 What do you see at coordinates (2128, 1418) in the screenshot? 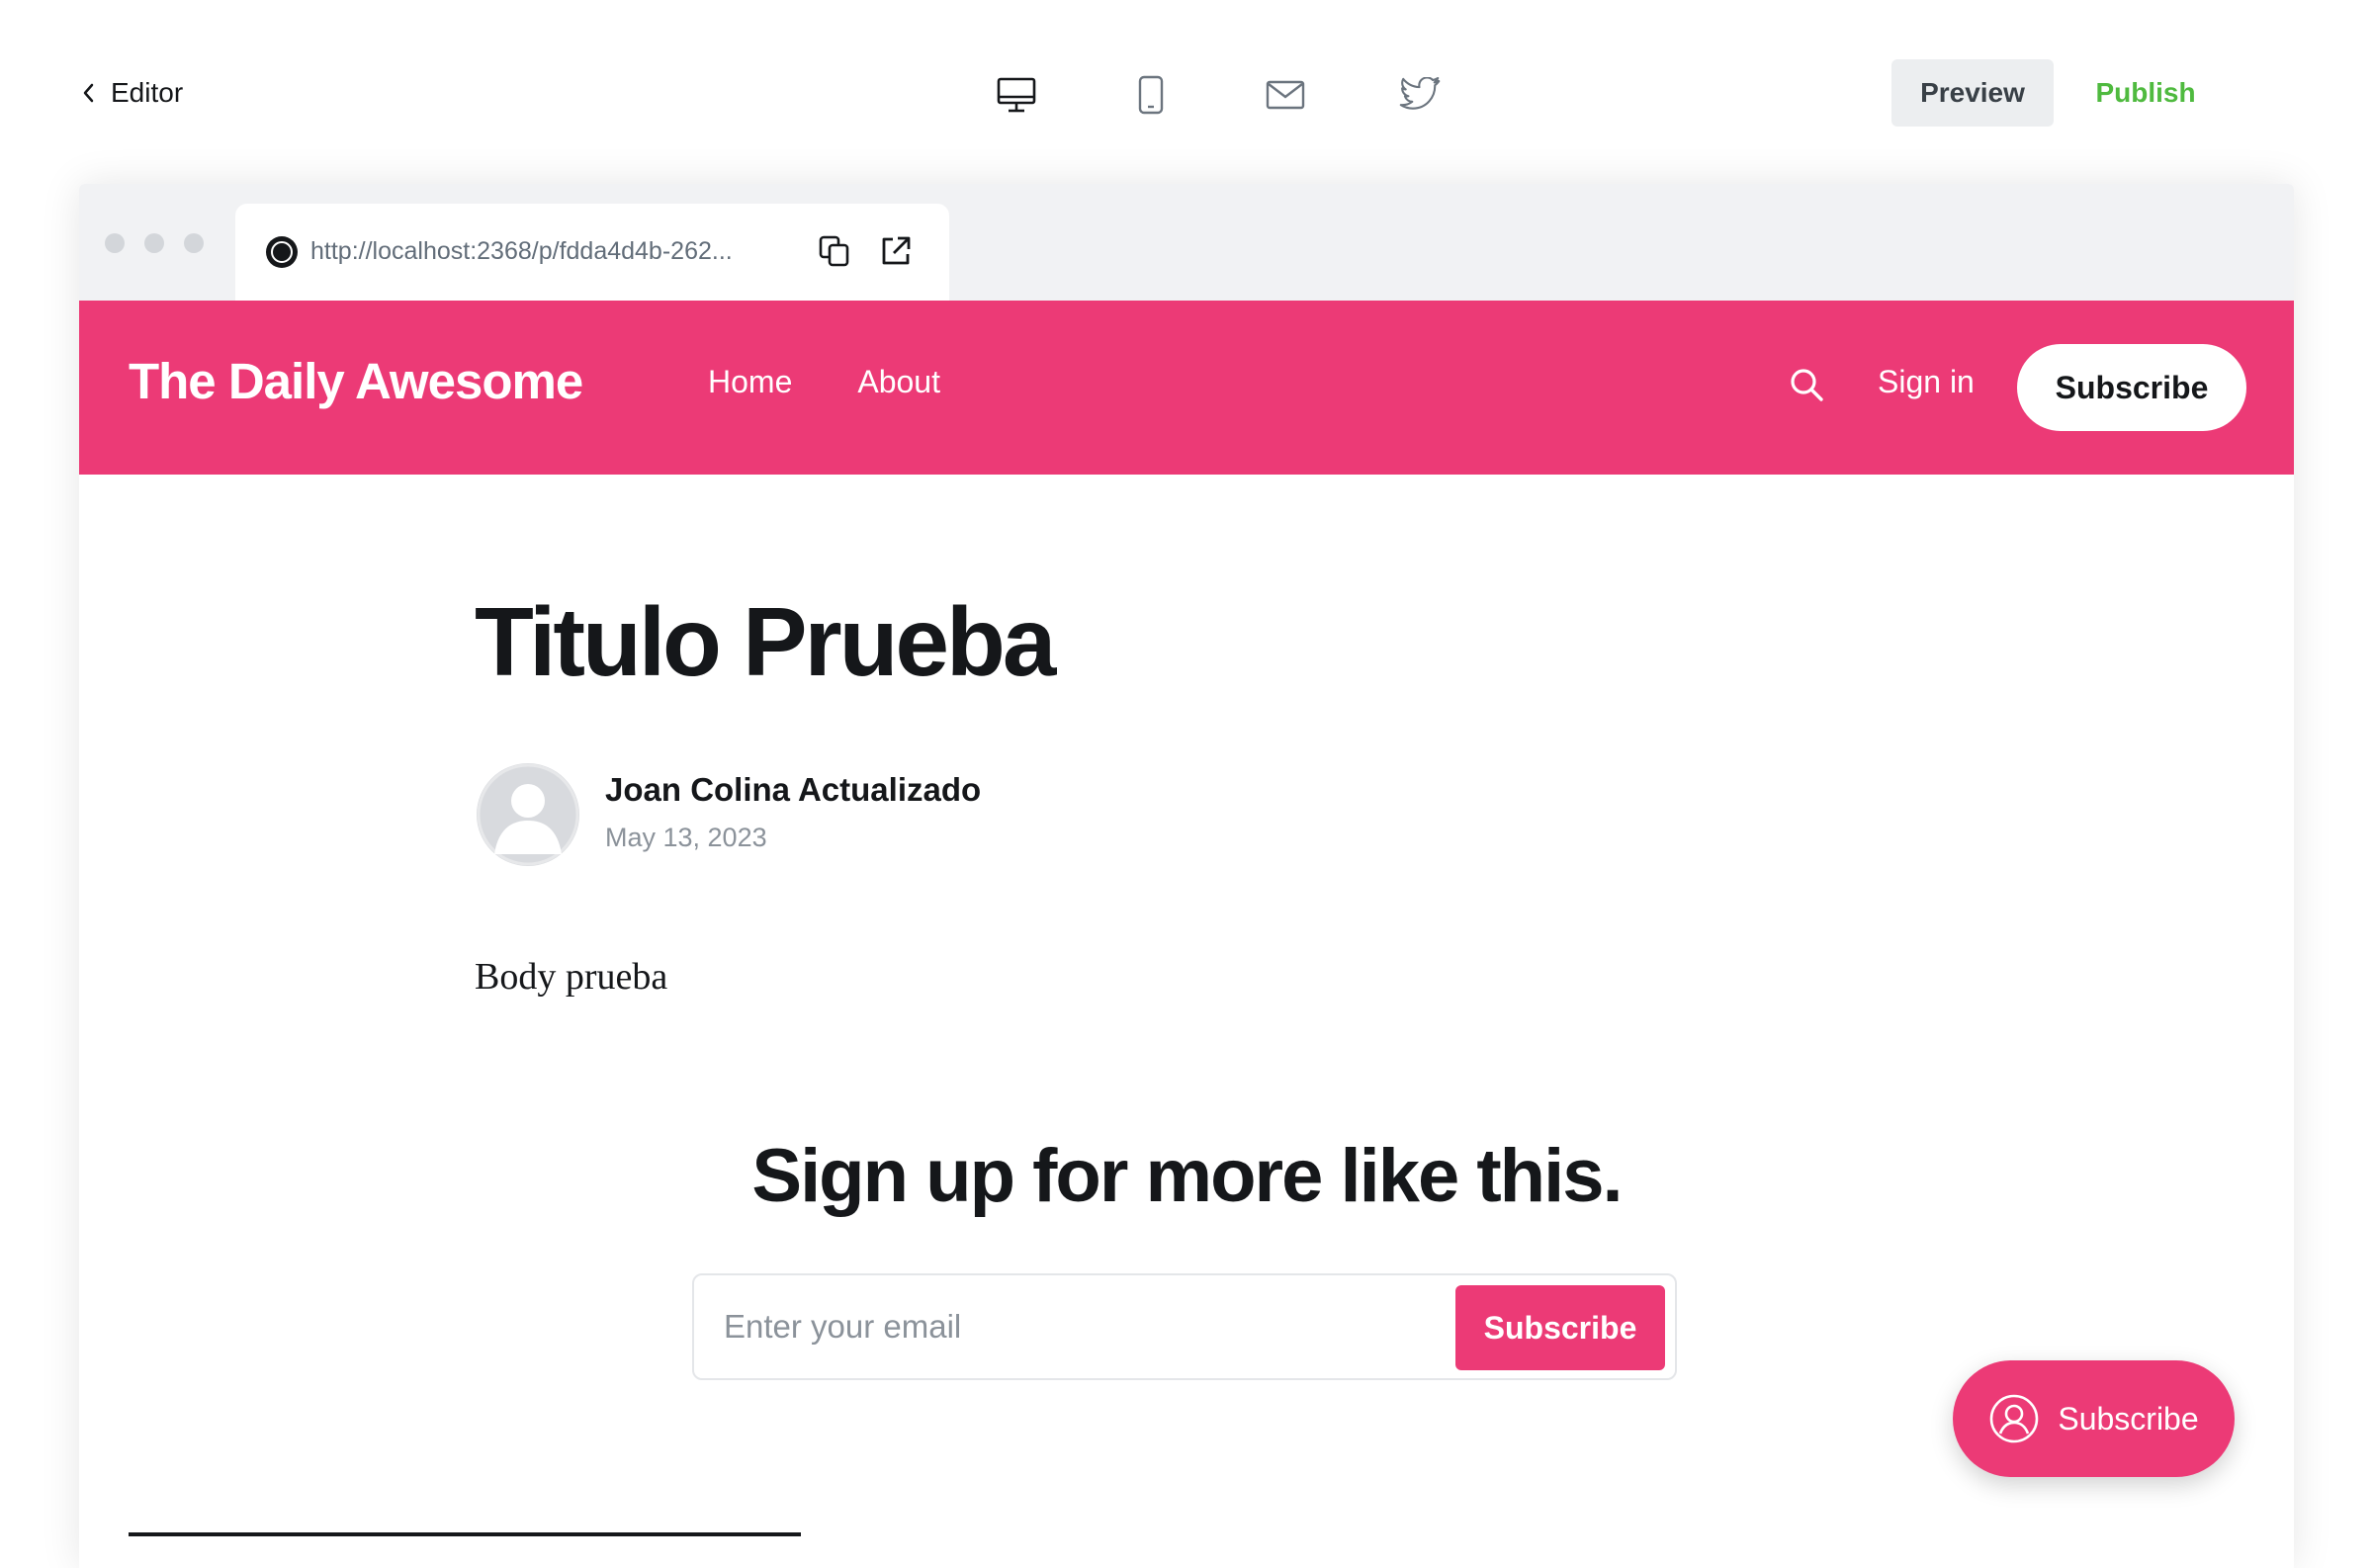
I see `portal-label: Subscribe` at bounding box center [2128, 1418].